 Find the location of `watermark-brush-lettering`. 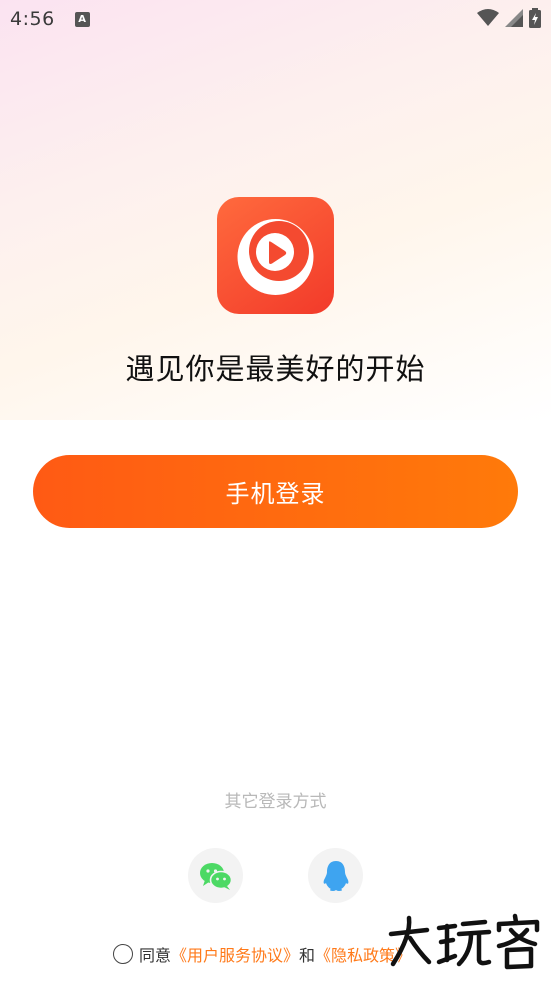

watermark-brush-lettering is located at coordinates (464, 941).